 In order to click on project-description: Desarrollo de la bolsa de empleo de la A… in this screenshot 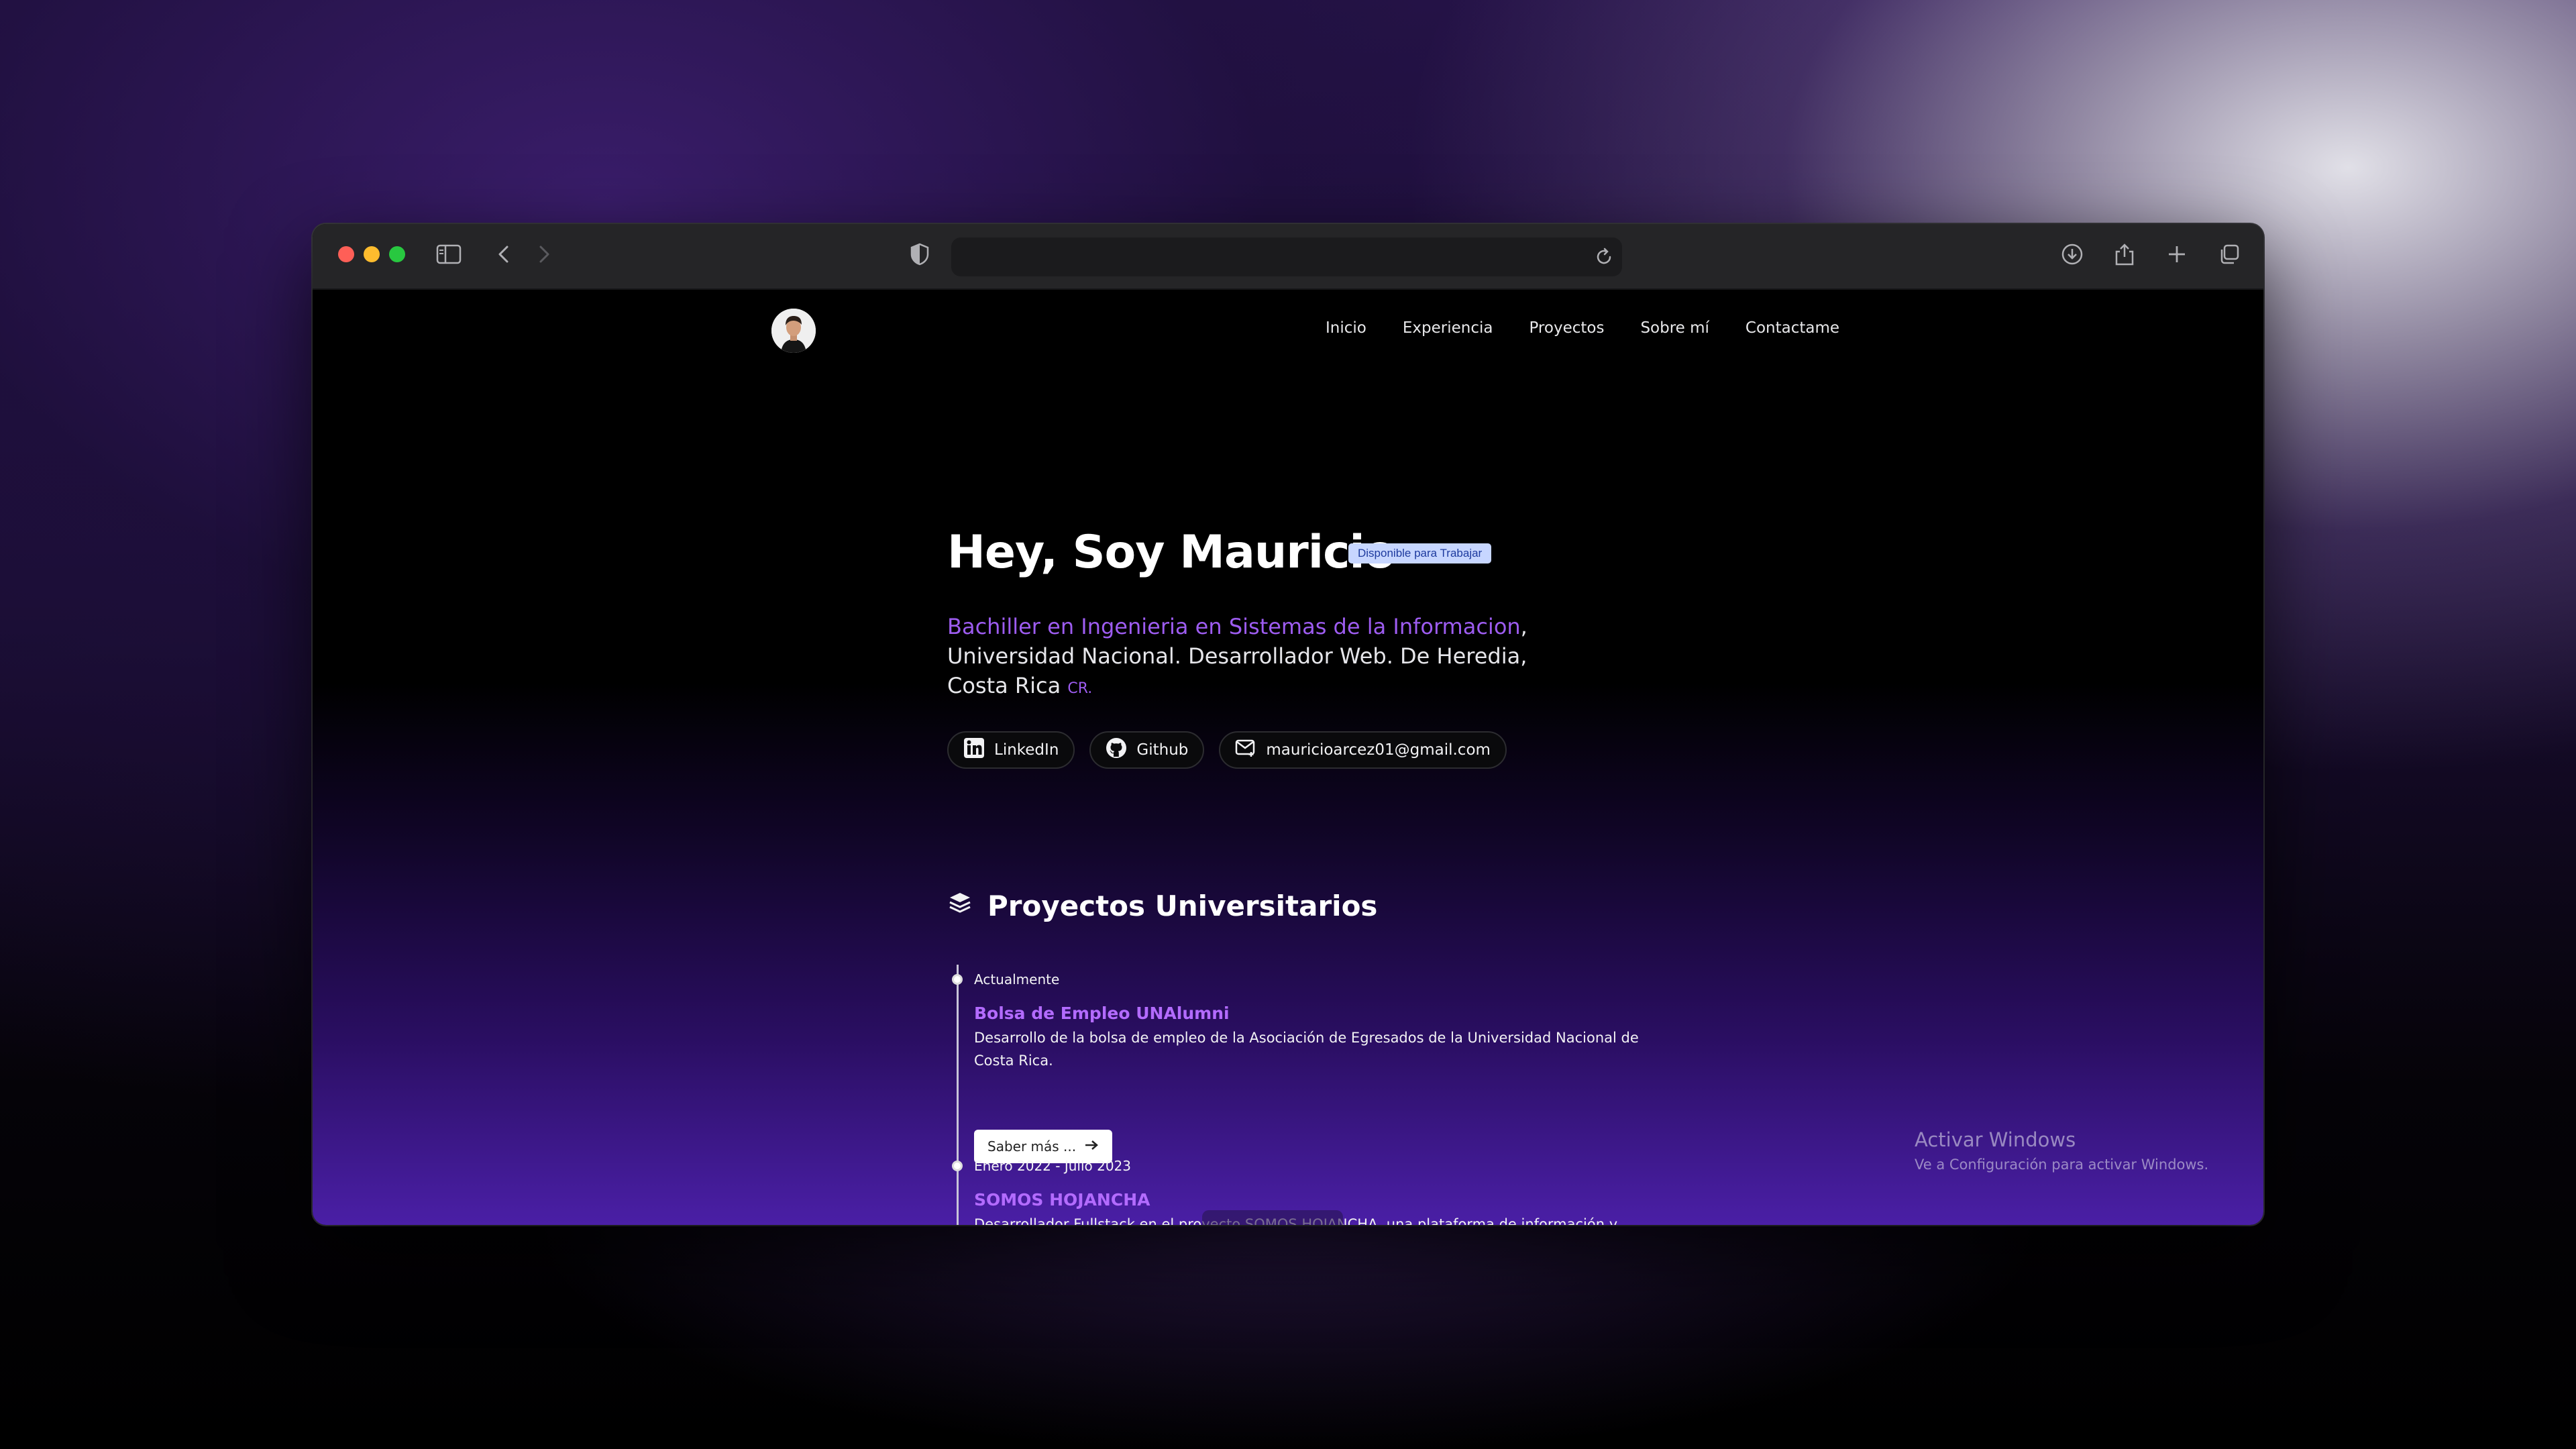, I will do `click(1306, 1049)`.